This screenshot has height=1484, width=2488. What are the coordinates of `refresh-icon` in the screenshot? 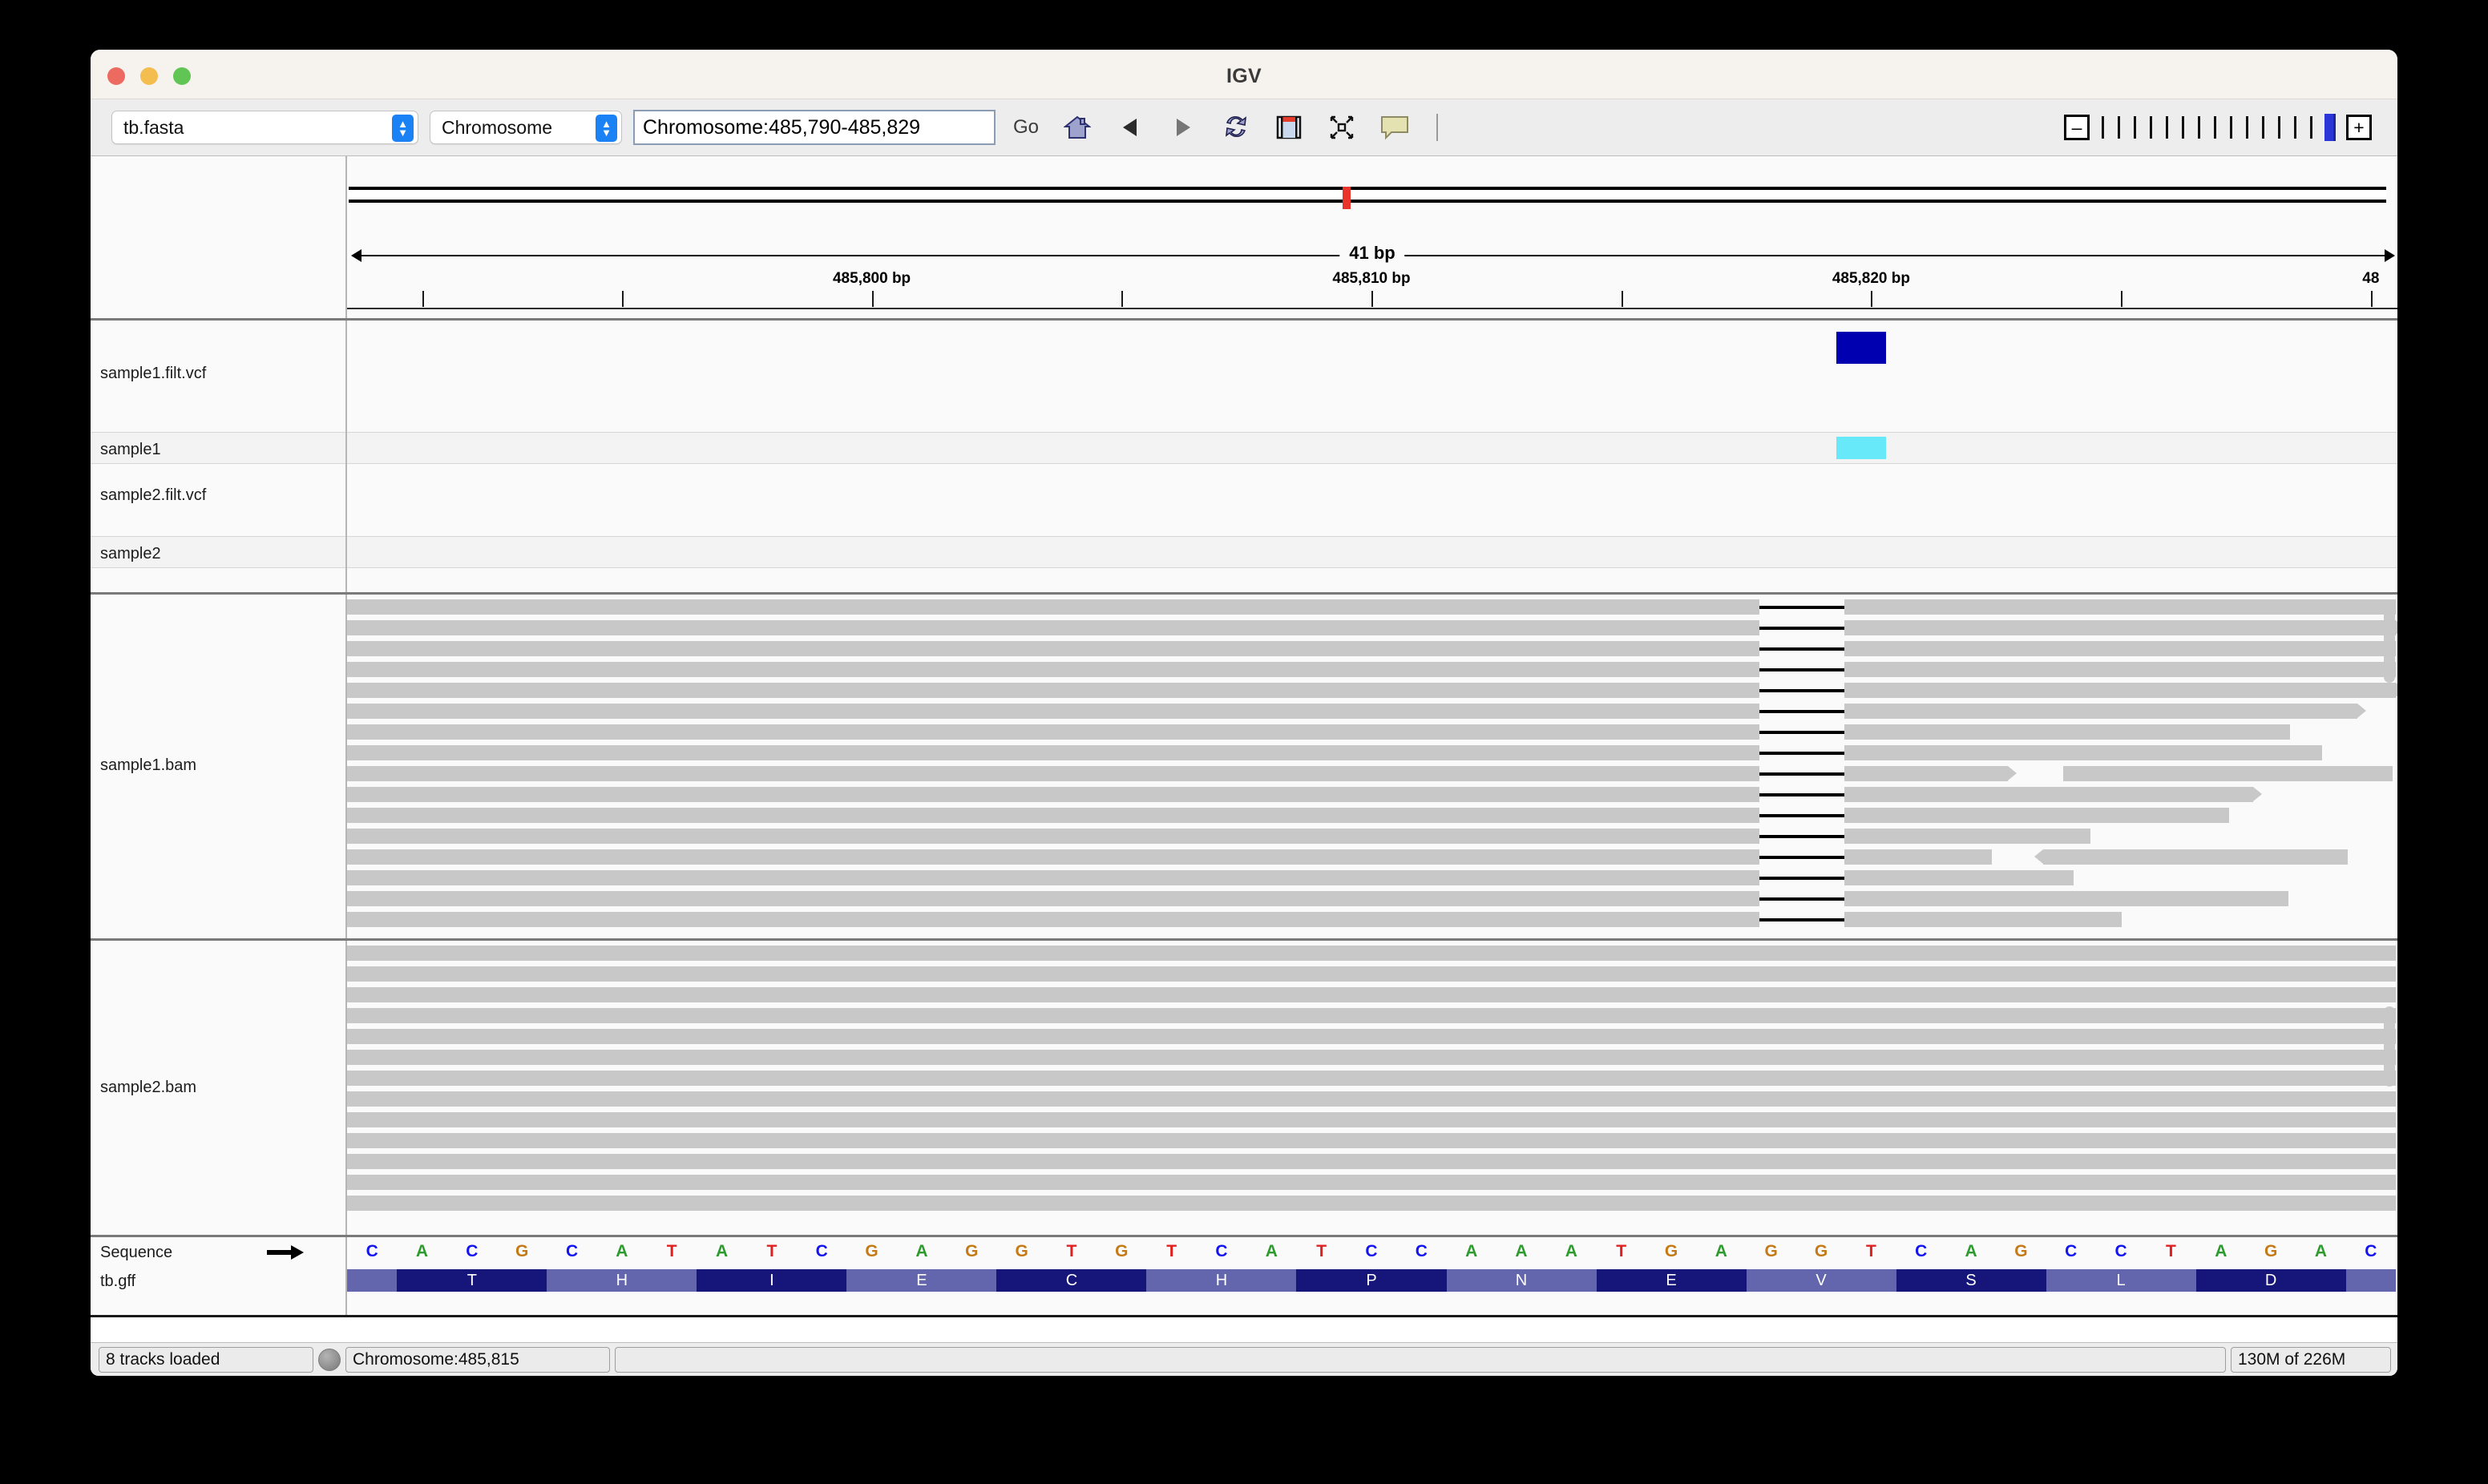 It's located at (1236, 128).